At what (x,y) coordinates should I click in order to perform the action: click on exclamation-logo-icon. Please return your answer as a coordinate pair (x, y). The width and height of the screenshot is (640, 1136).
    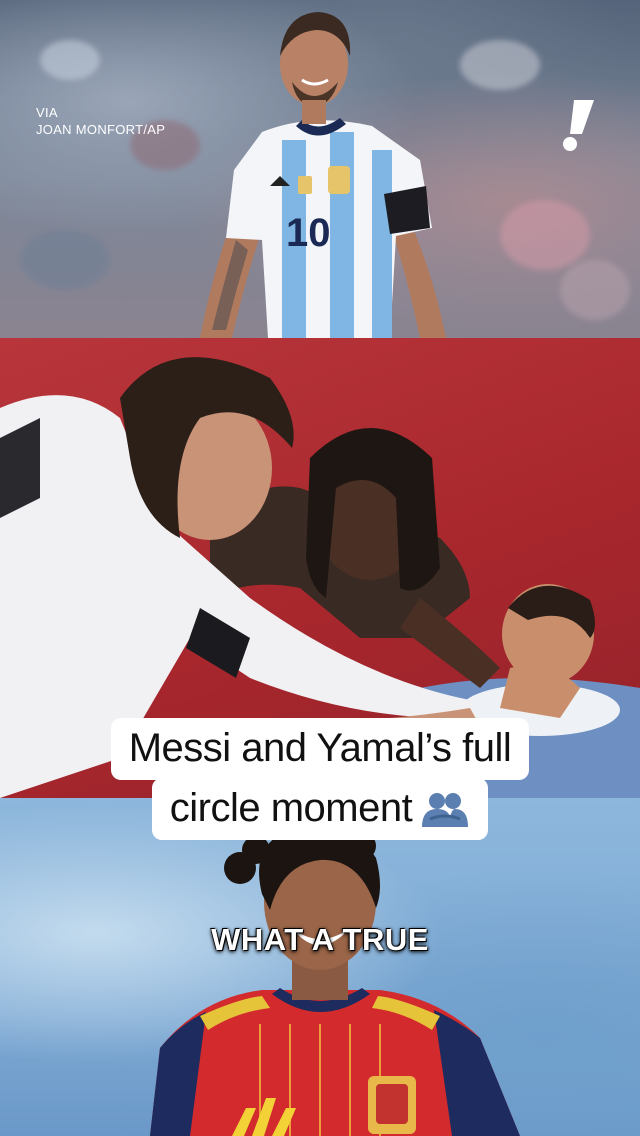
    Looking at the image, I should click on (578, 125).